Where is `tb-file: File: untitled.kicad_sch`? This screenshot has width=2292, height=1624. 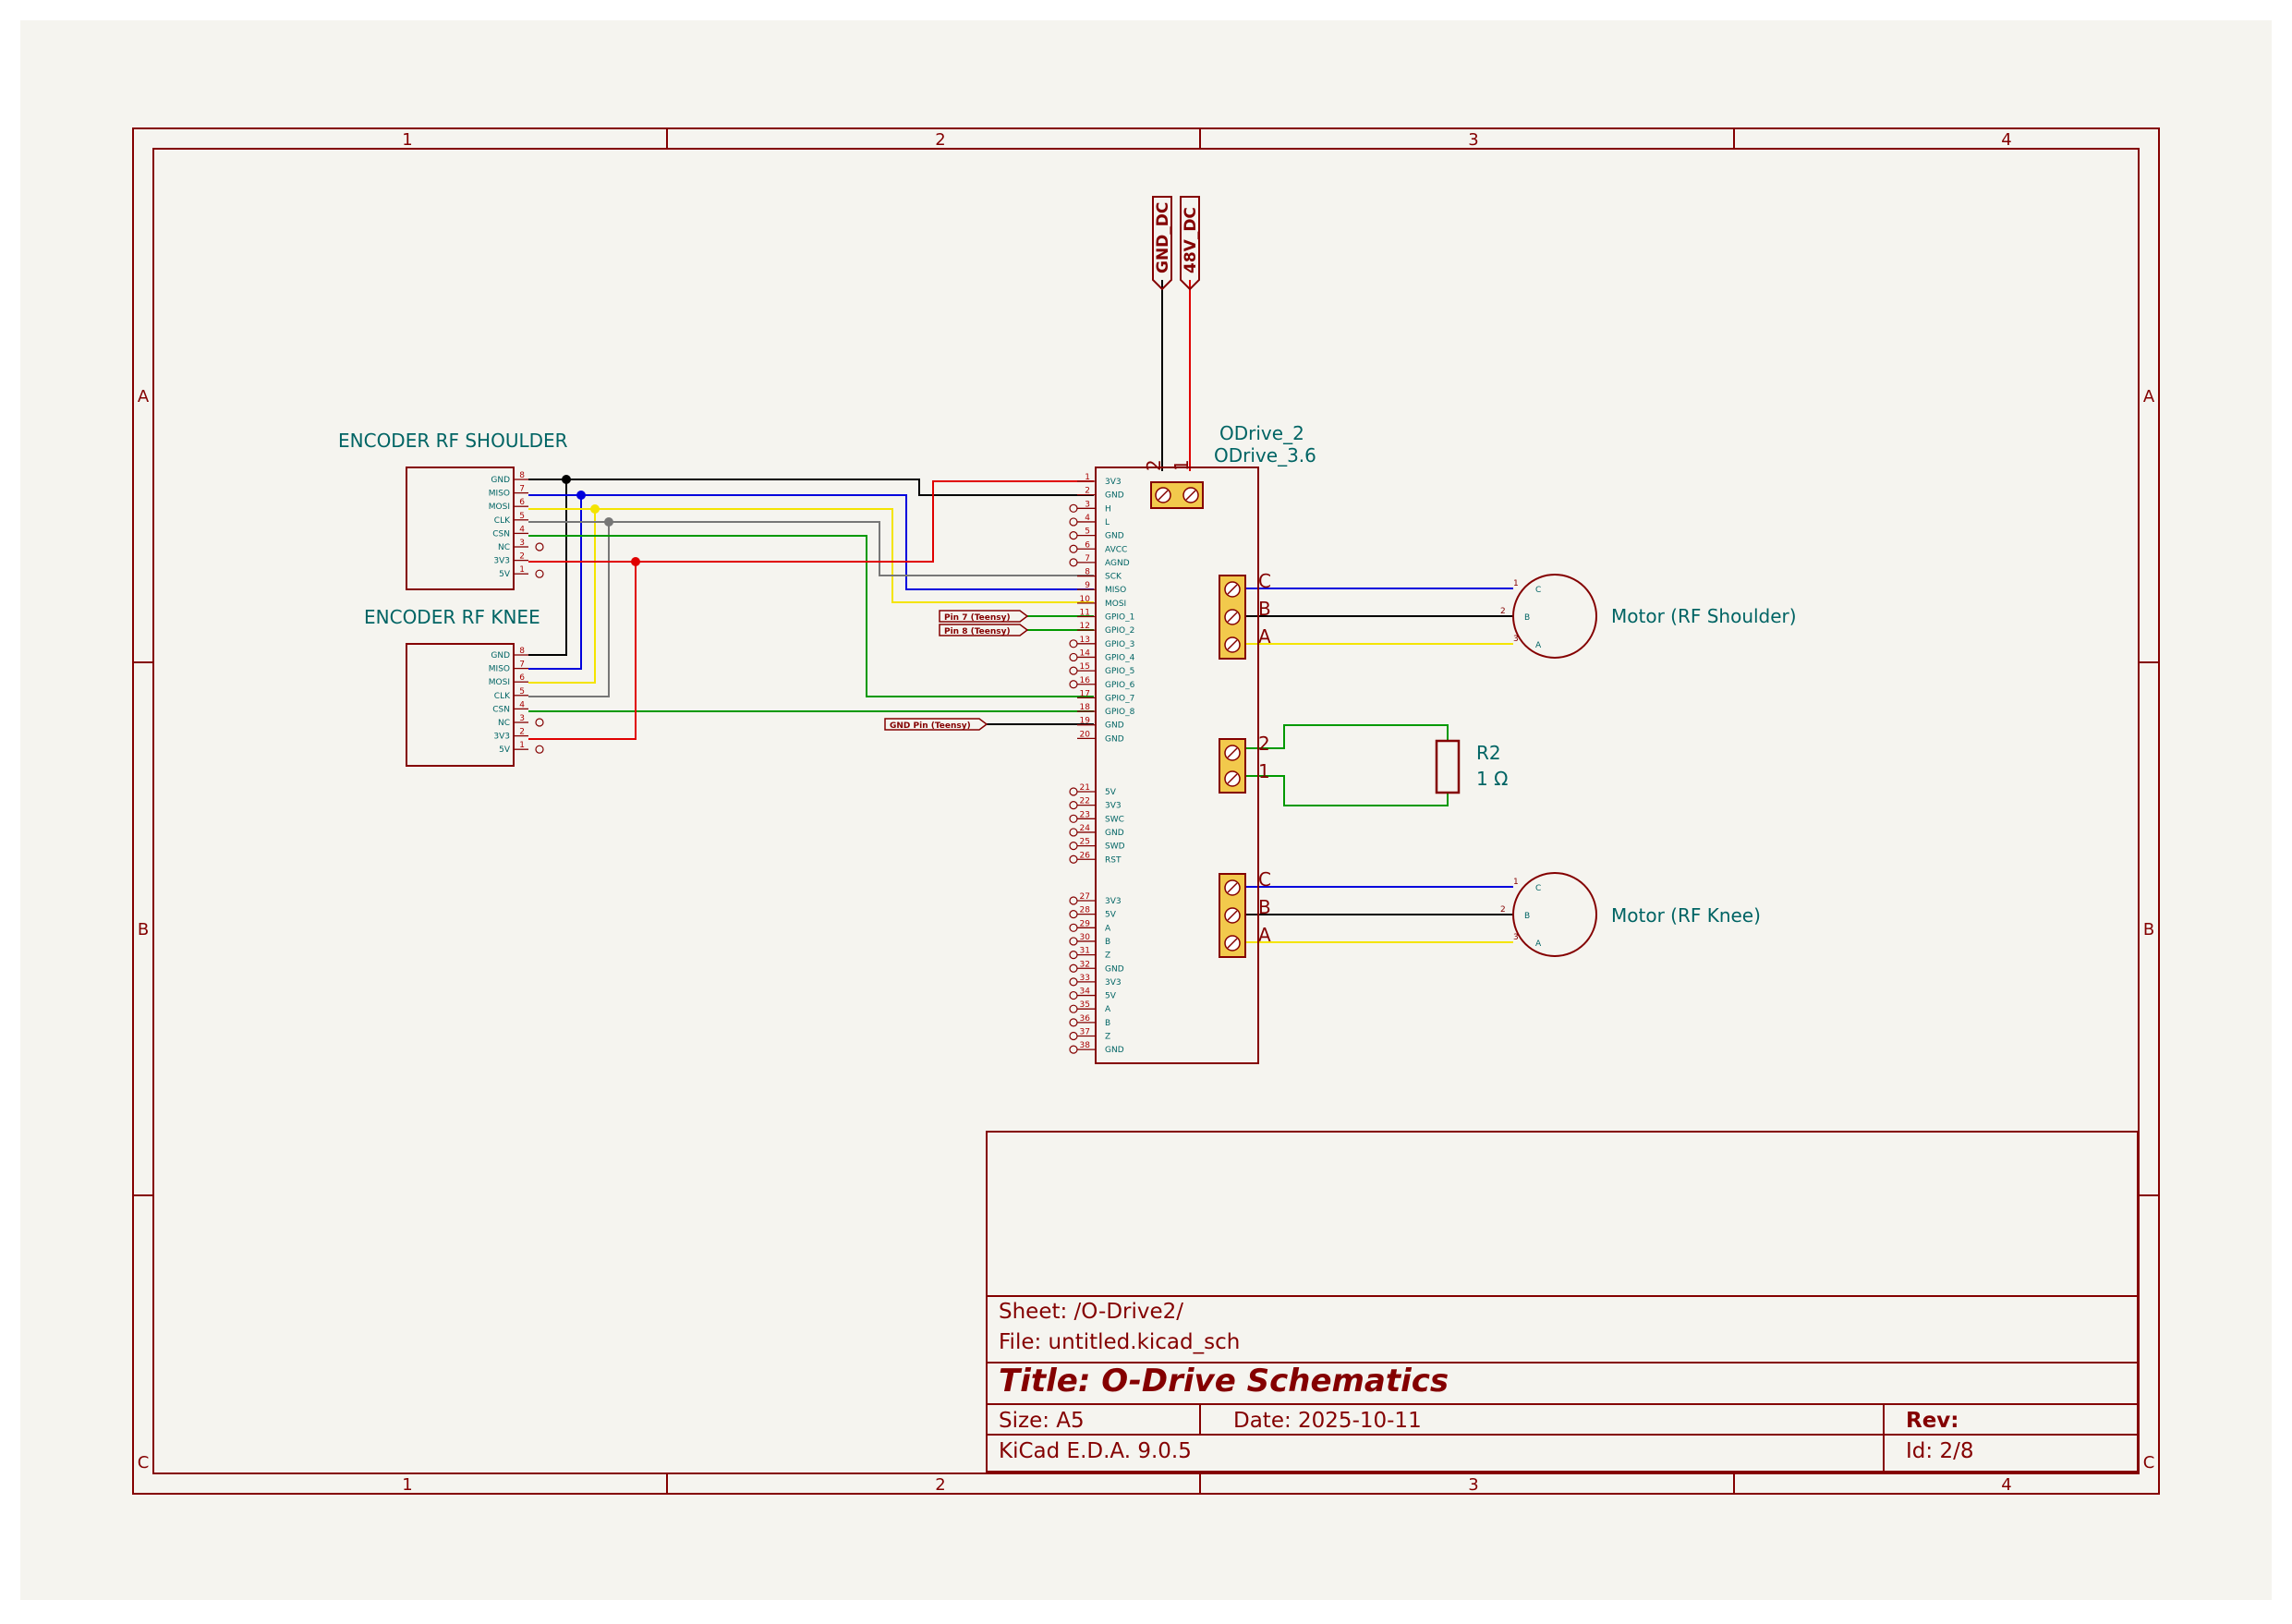 tb-file: File: untitled.kicad_sch is located at coordinates (1119, 1342).